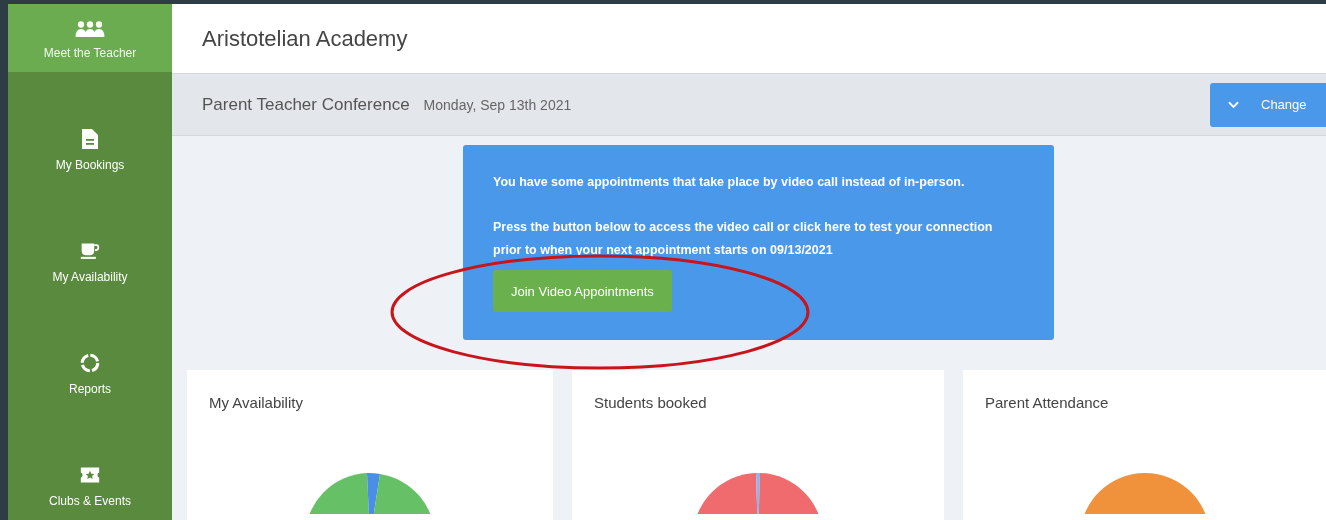 The image size is (1326, 520). Describe the element at coordinates (650, 402) in the screenshot. I see `card-title: Students booked` at that location.